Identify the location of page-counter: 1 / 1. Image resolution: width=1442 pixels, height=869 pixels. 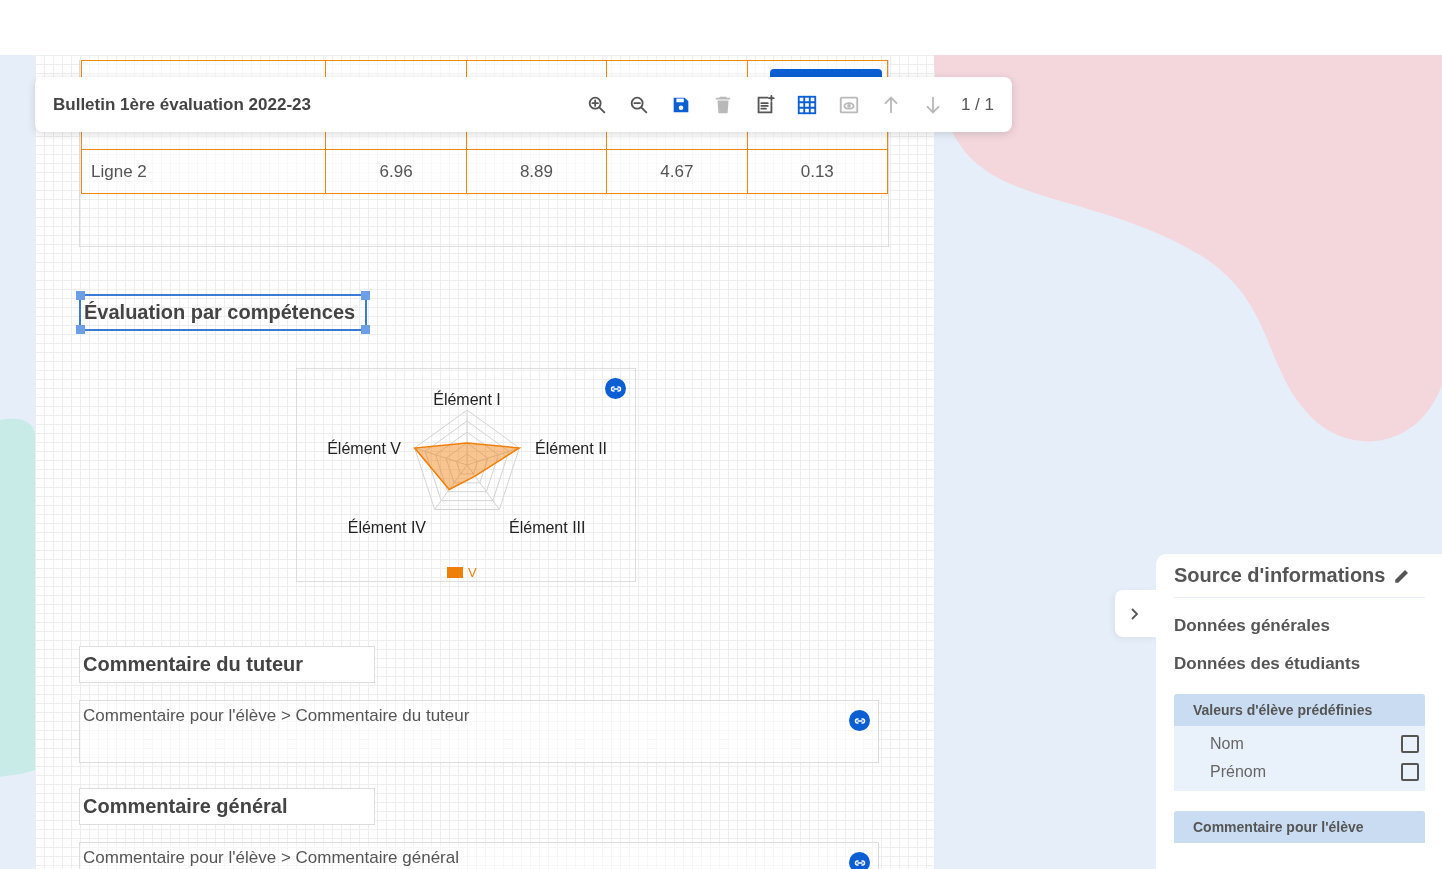
(977, 104).